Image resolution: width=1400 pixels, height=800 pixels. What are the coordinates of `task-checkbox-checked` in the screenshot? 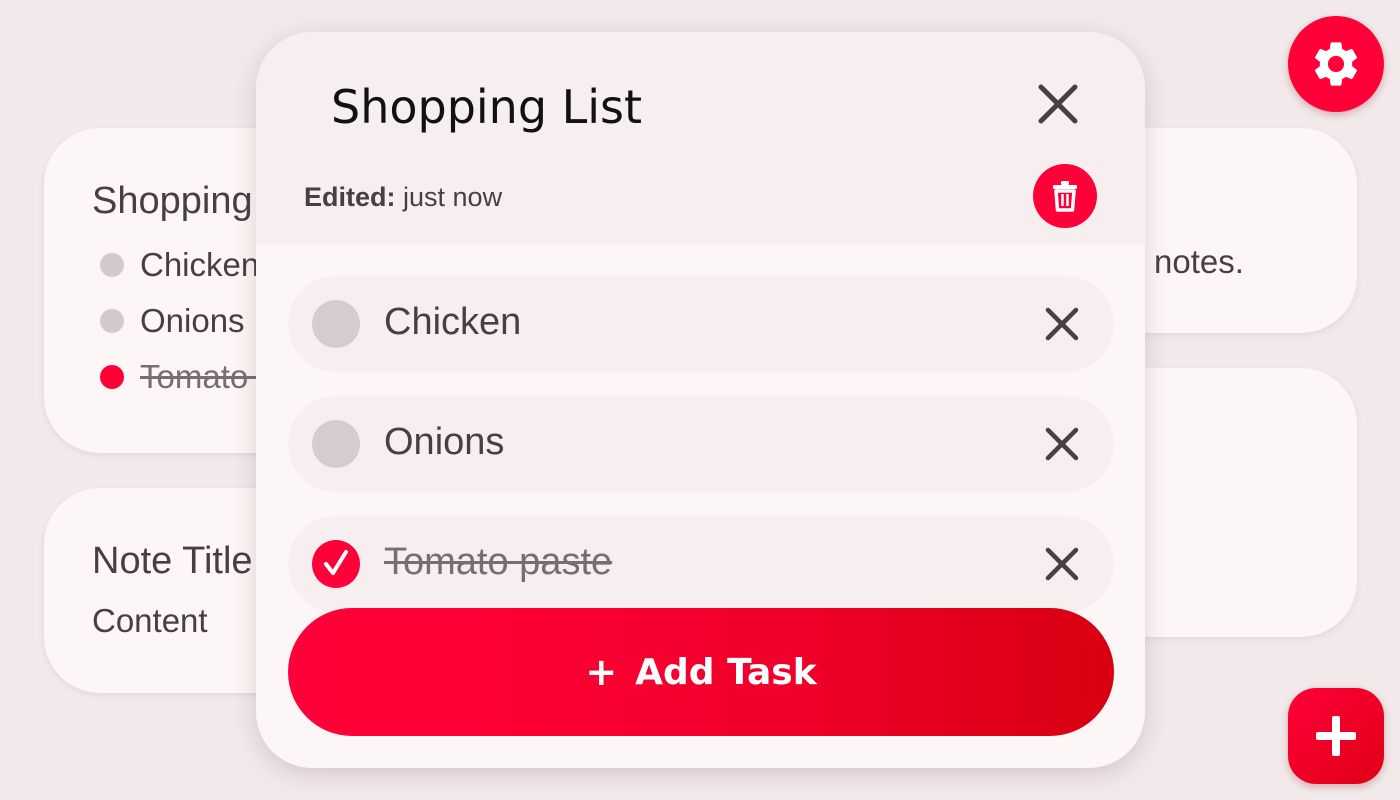 It's located at (336, 564).